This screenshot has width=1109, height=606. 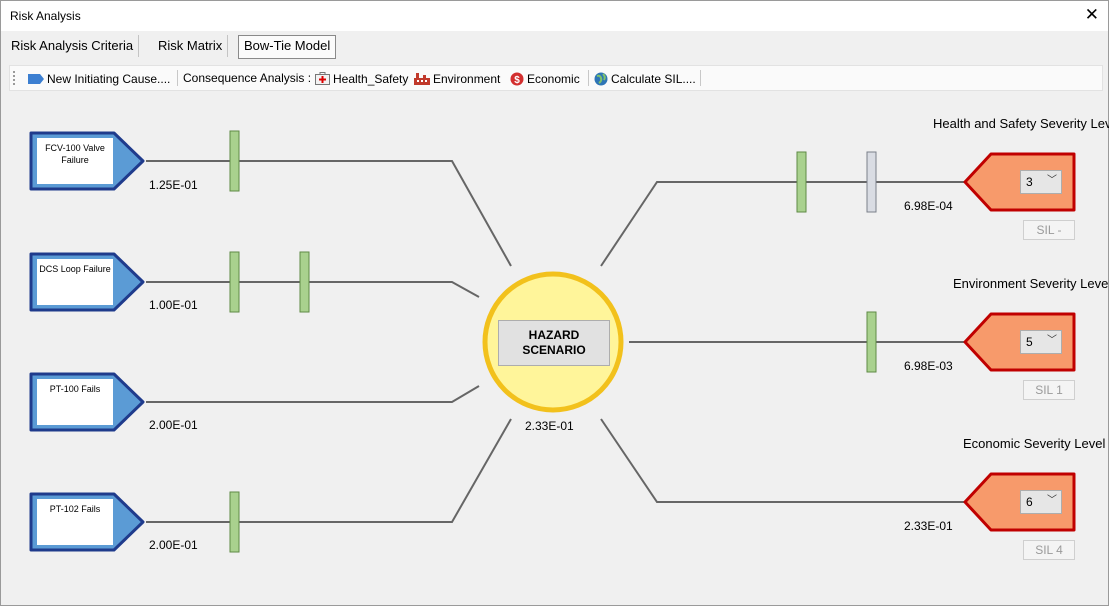 What do you see at coordinates (801, 182) in the screenshot?
I see `barrier-consequence-1a` at bounding box center [801, 182].